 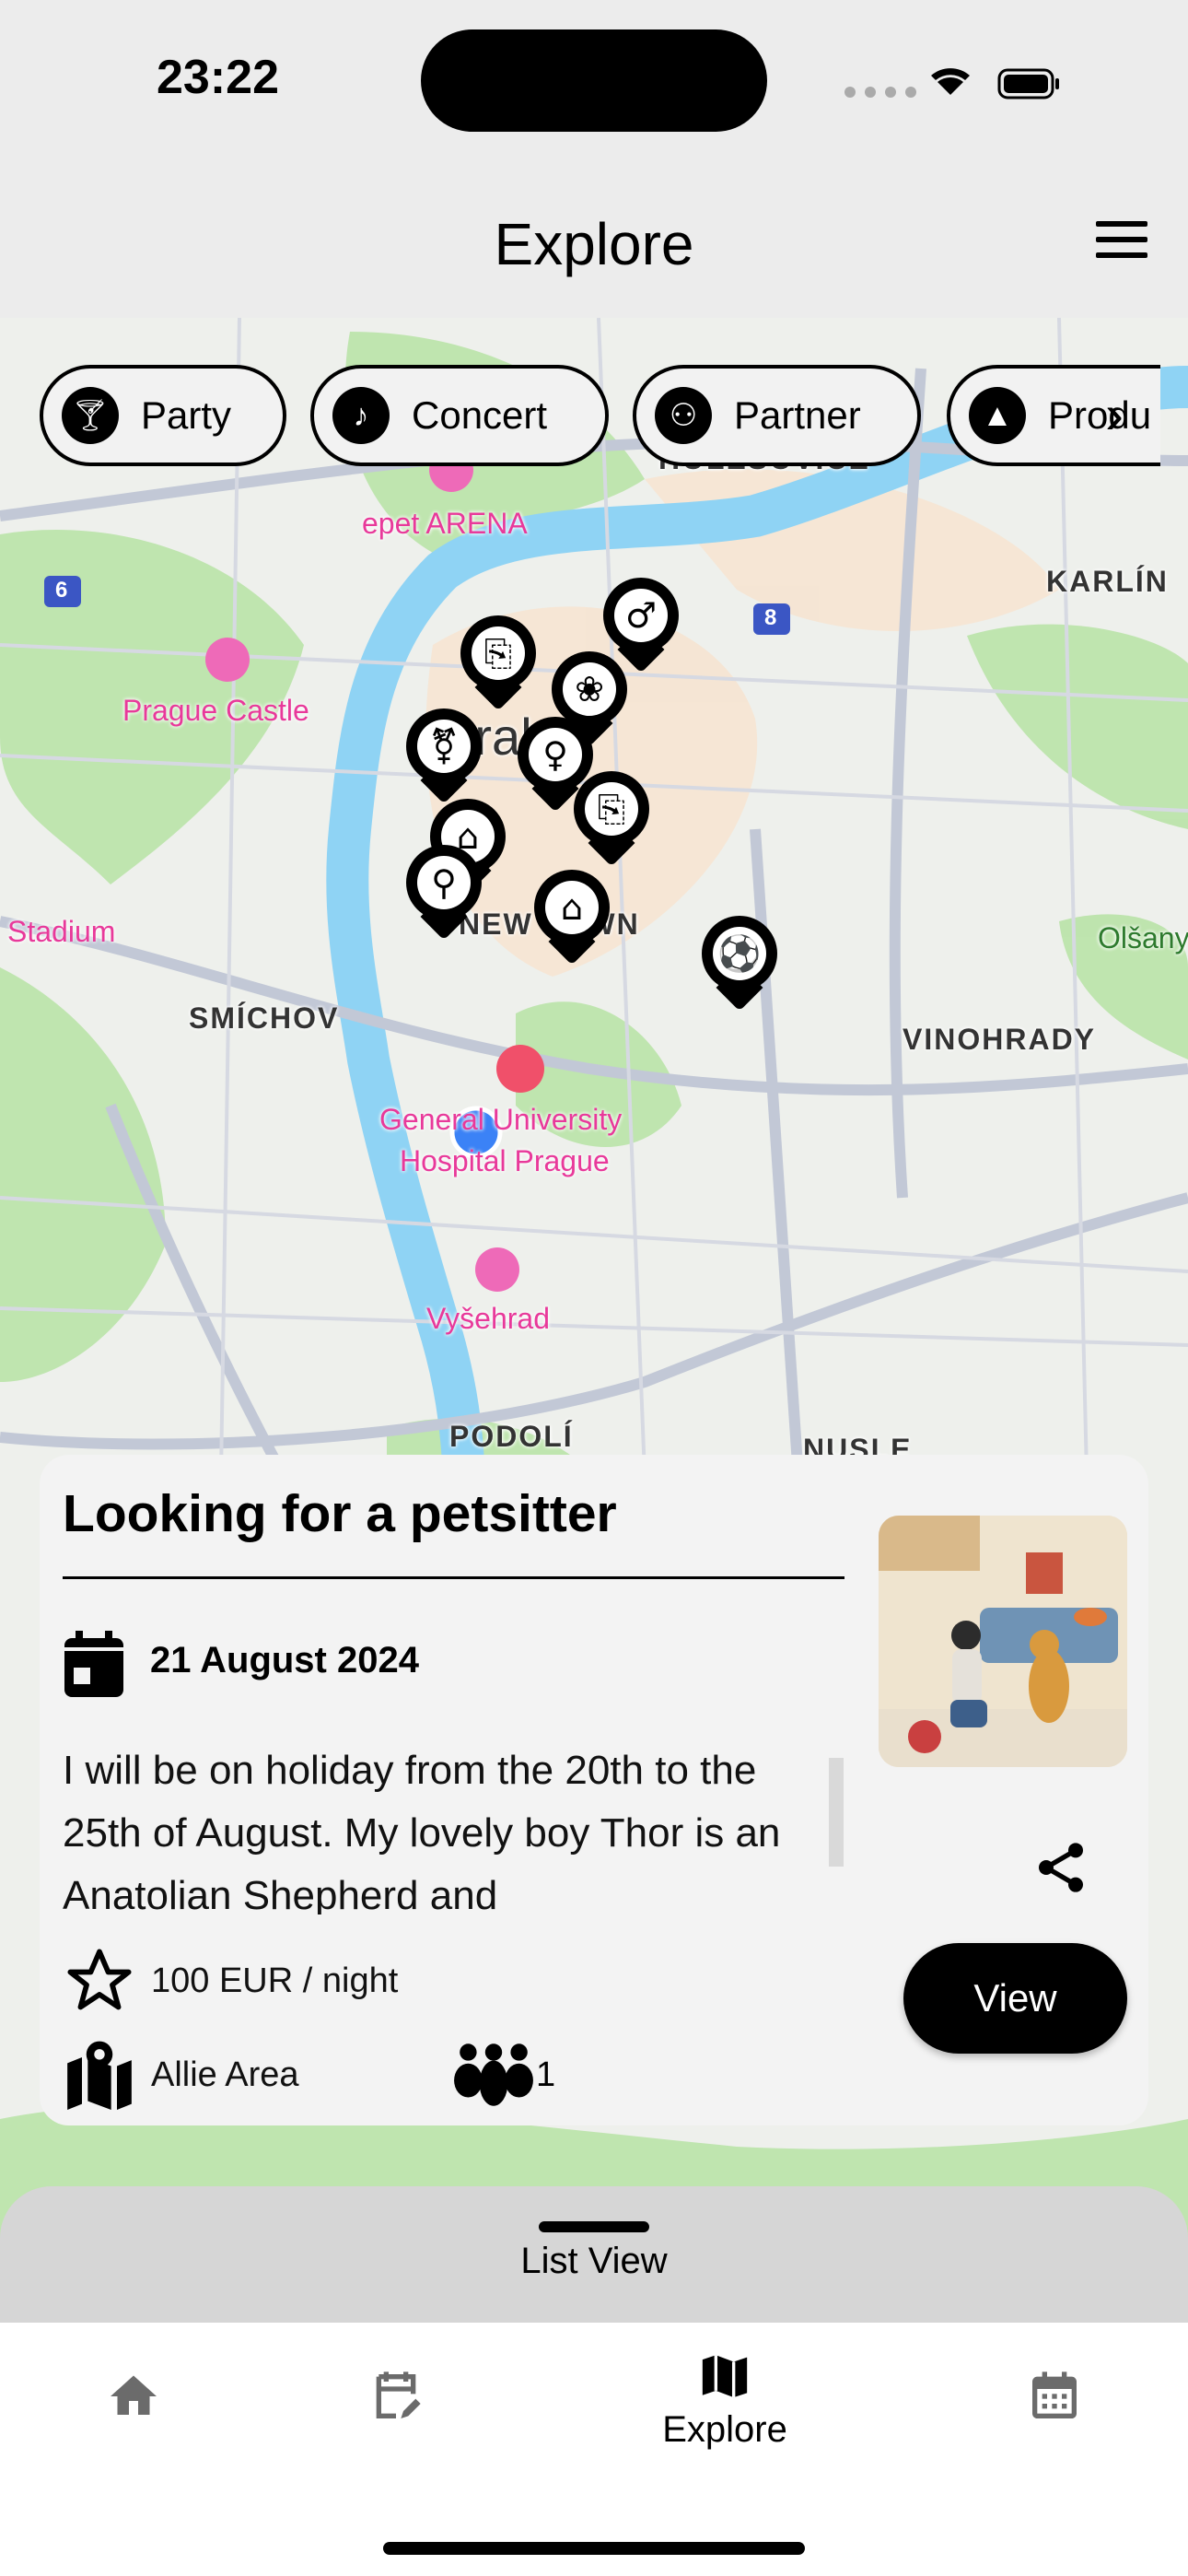 What do you see at coordinates (361, 415) in the screenshot?
I see `music-note-icon: ♪` at bounding box center [361, 415].